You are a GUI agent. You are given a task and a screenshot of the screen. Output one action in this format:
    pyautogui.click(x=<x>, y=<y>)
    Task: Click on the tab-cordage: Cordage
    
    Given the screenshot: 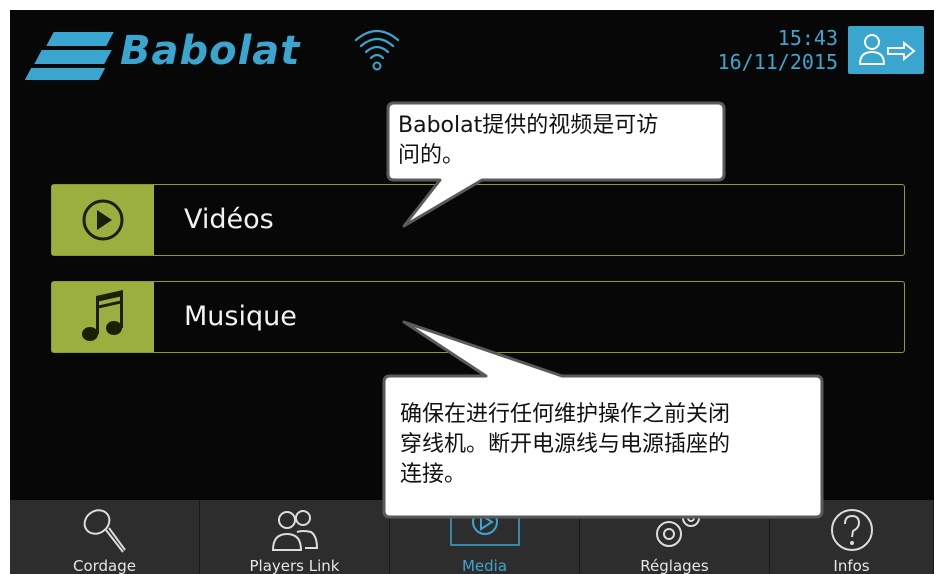 What is the action you would take?
    pyautogui.click(x=105, y=537)
    